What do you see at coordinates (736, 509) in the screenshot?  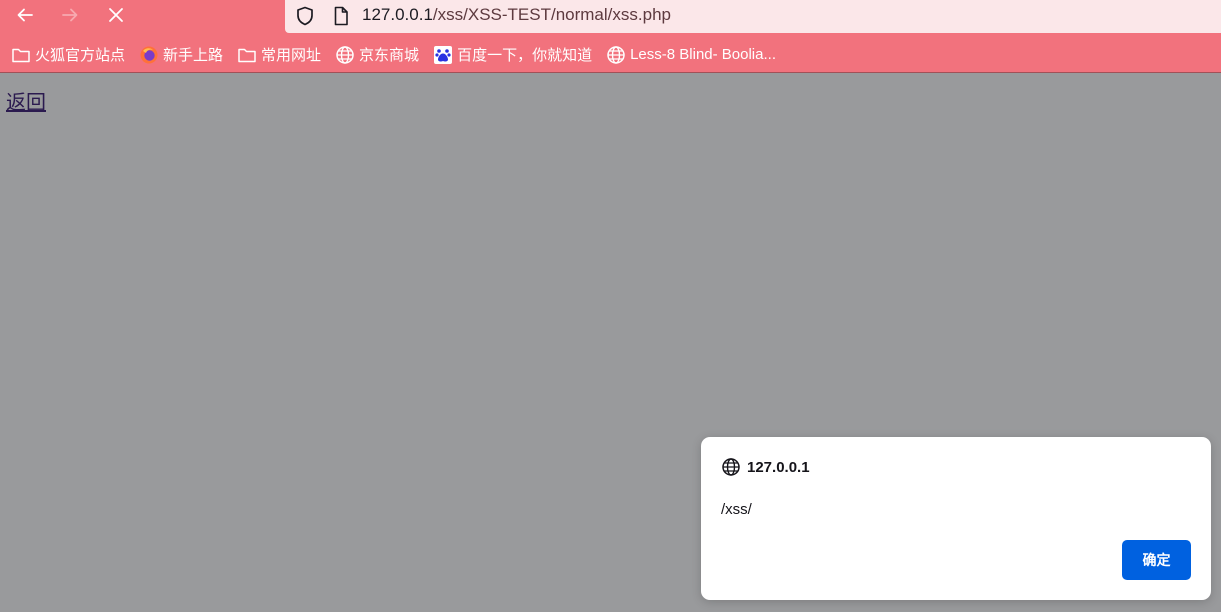 I see `dialog-message: /xss/` at bounding box center [736, 509].